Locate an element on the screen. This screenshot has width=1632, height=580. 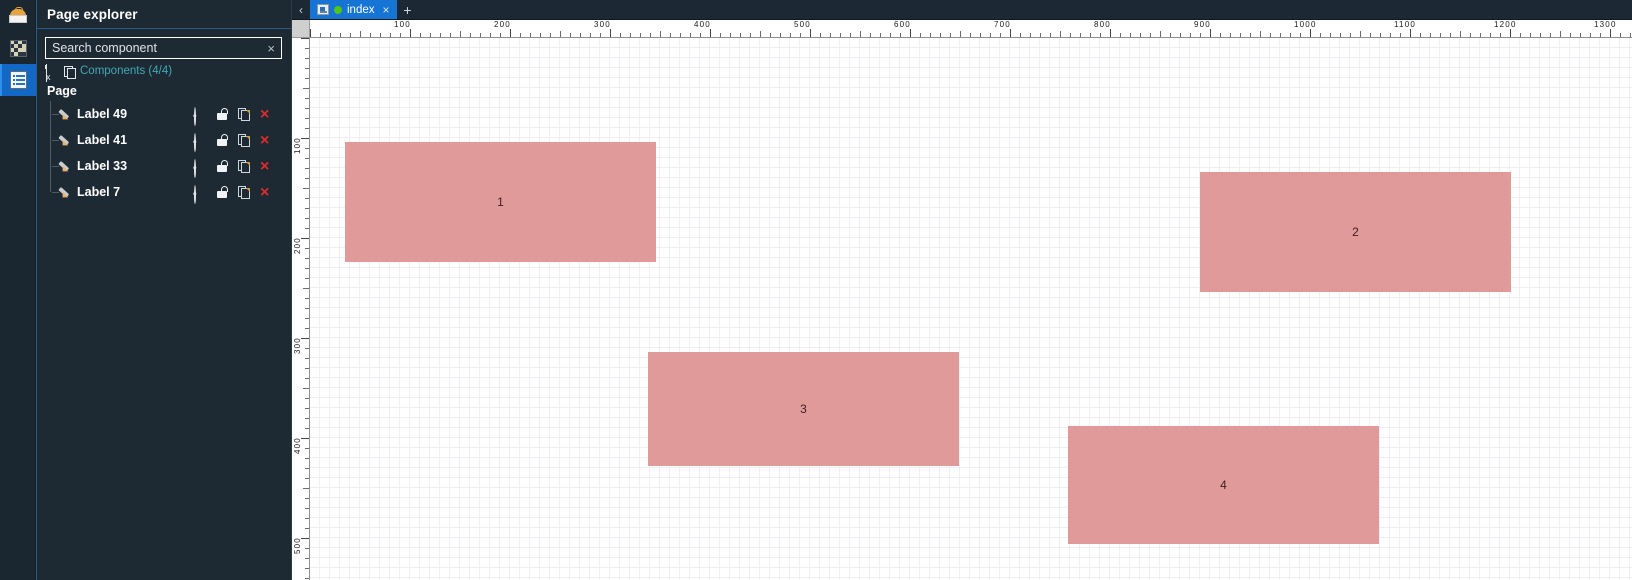
ruler-label: 1000 is located at coordinates (1305, 24).